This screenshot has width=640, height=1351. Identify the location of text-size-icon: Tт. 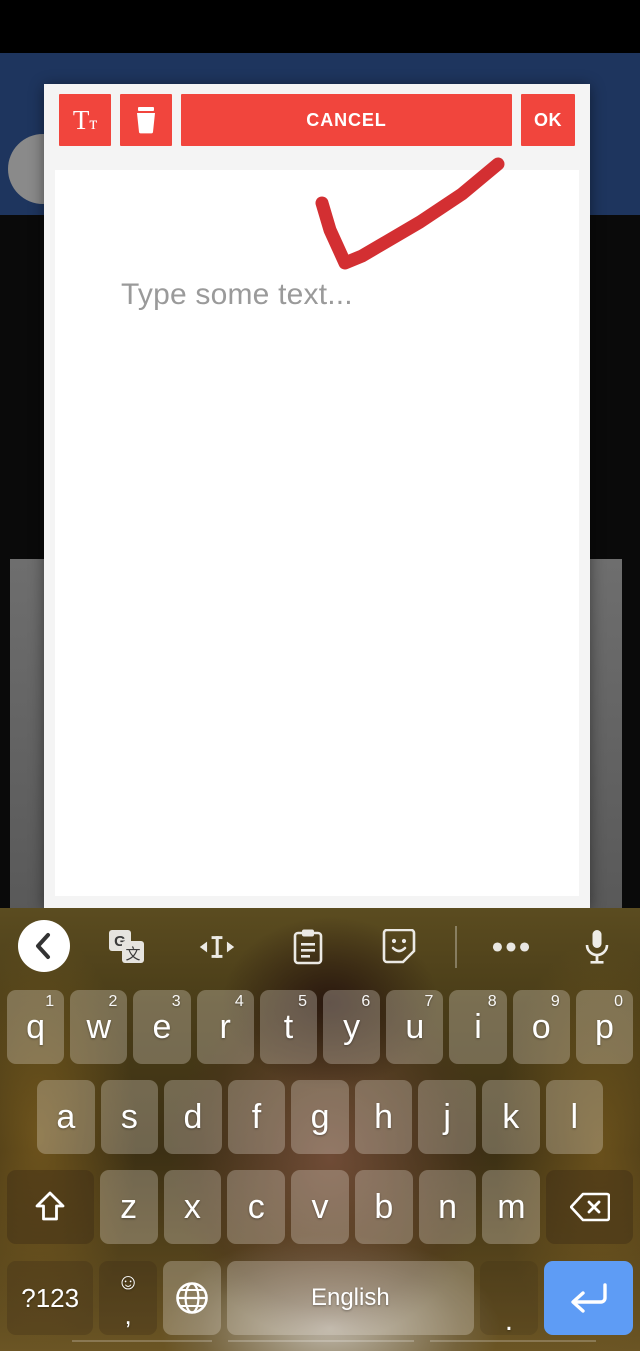
(85, 119).